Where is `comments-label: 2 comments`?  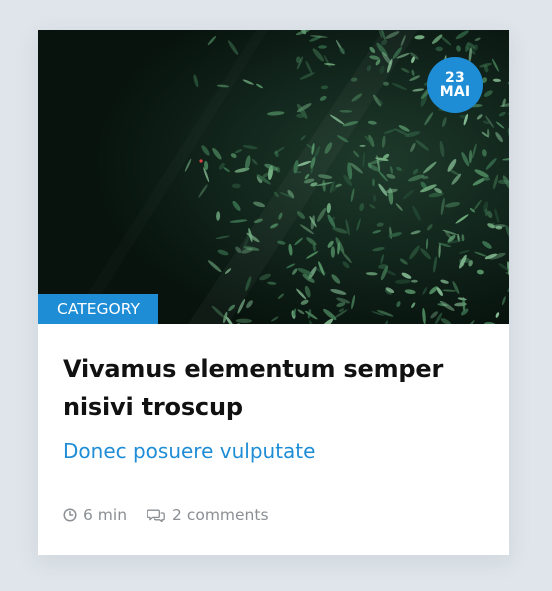 comments-label: 2 comments is located at coordinates (220, 515).